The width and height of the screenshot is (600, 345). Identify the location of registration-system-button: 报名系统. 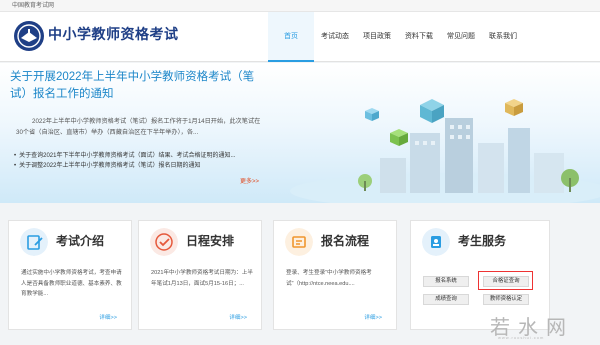
(446, 281).